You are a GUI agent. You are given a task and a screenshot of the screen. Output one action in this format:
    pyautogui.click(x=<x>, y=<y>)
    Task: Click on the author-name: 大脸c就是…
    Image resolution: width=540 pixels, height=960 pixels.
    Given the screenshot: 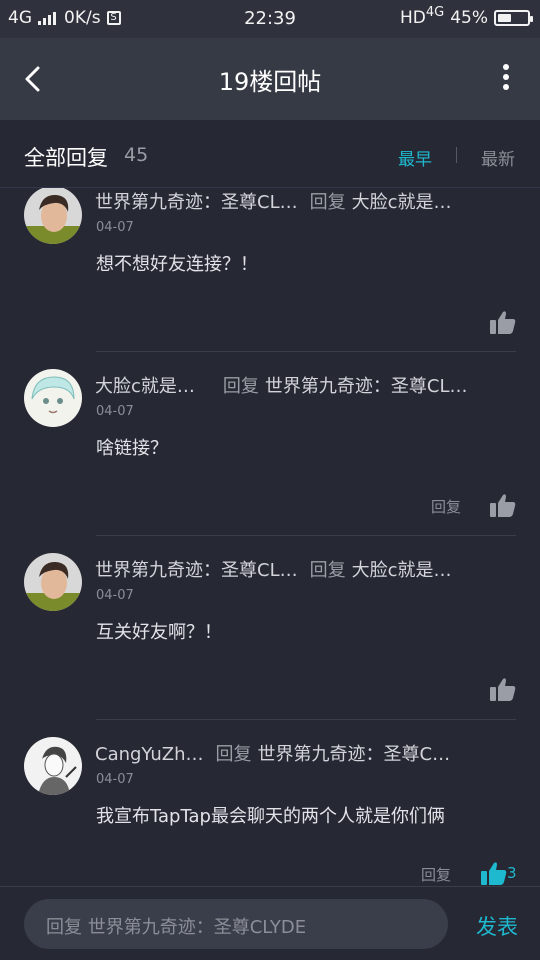 What is the action you would take?
    pyautogui.click(x=145, y=386)
    